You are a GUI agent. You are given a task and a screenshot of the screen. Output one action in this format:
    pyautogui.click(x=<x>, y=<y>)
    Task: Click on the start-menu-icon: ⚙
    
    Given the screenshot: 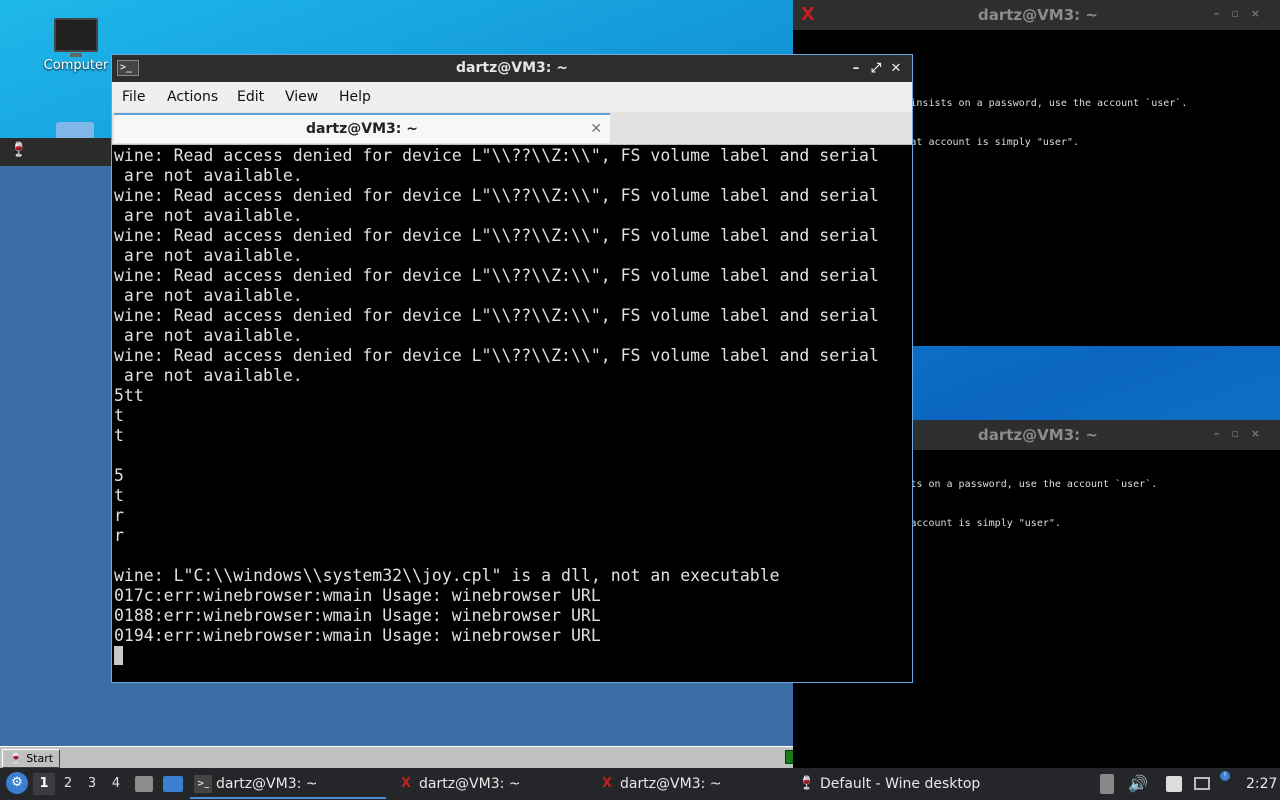 What is the action you would take?
    pyautogui.click(x=17, y=783)
    